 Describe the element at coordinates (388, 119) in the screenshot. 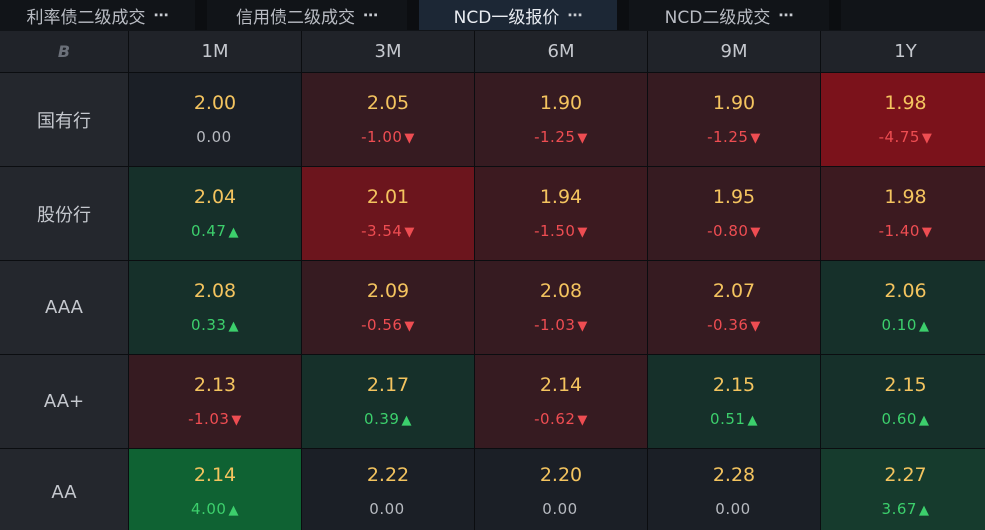

I see `quote-cell: 2.05 -1.00 ▼` at that location.